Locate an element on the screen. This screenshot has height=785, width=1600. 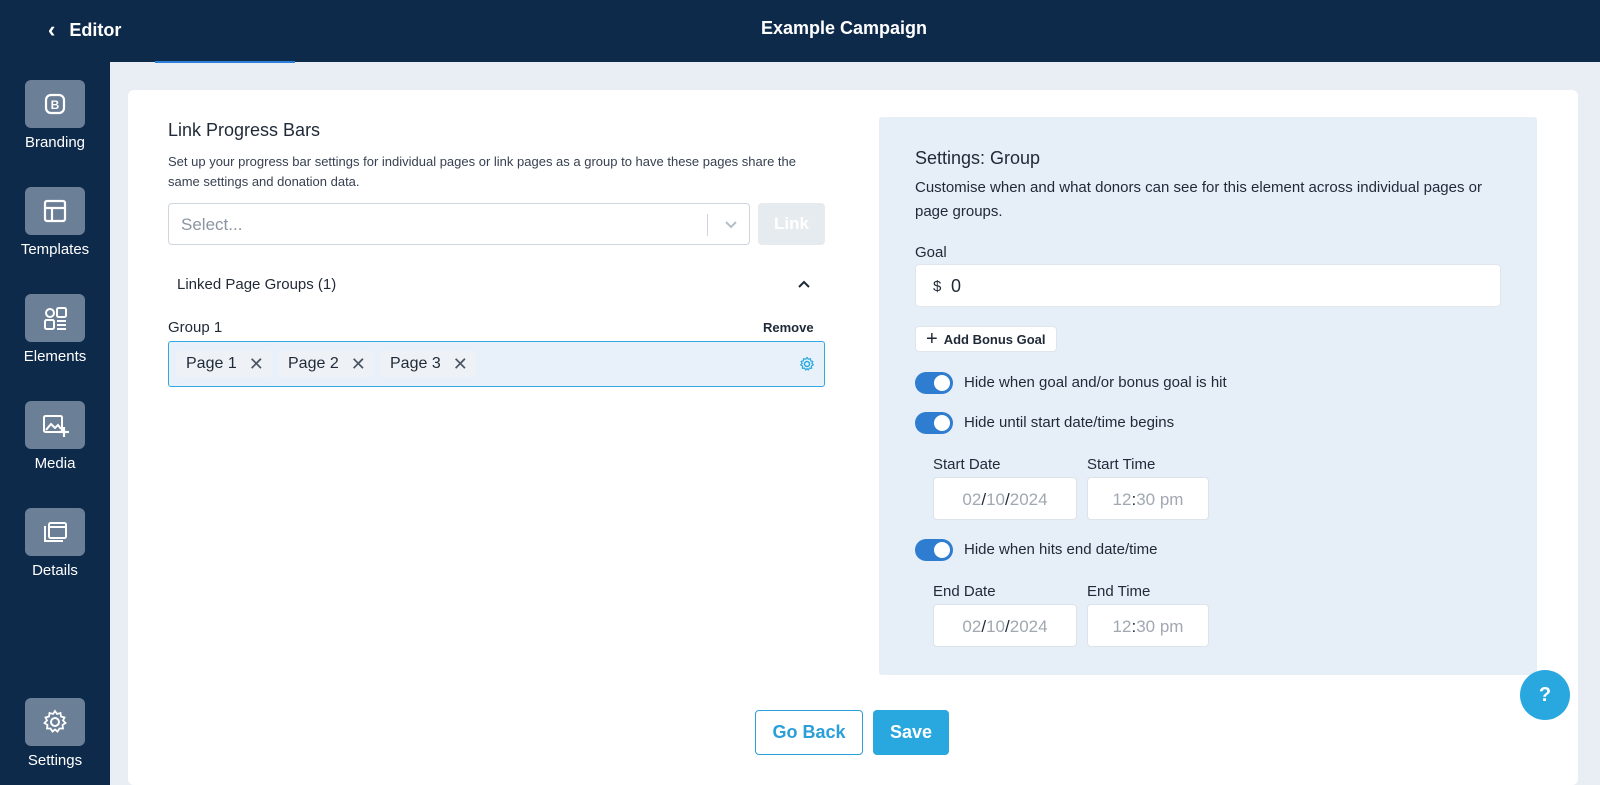
page-tag-label: Page 1 is located at coordinates (211, 363).